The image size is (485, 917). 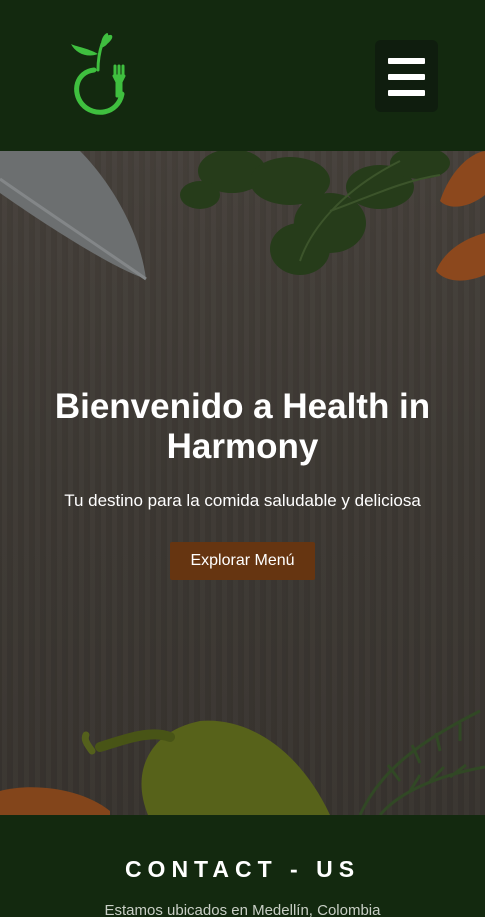 What do you see at coordinates (242, 909) in the screenshot?
I see `contact-location-text: Estamos ubicados en Medellín, Colombia` at bounding box center [242, 909].